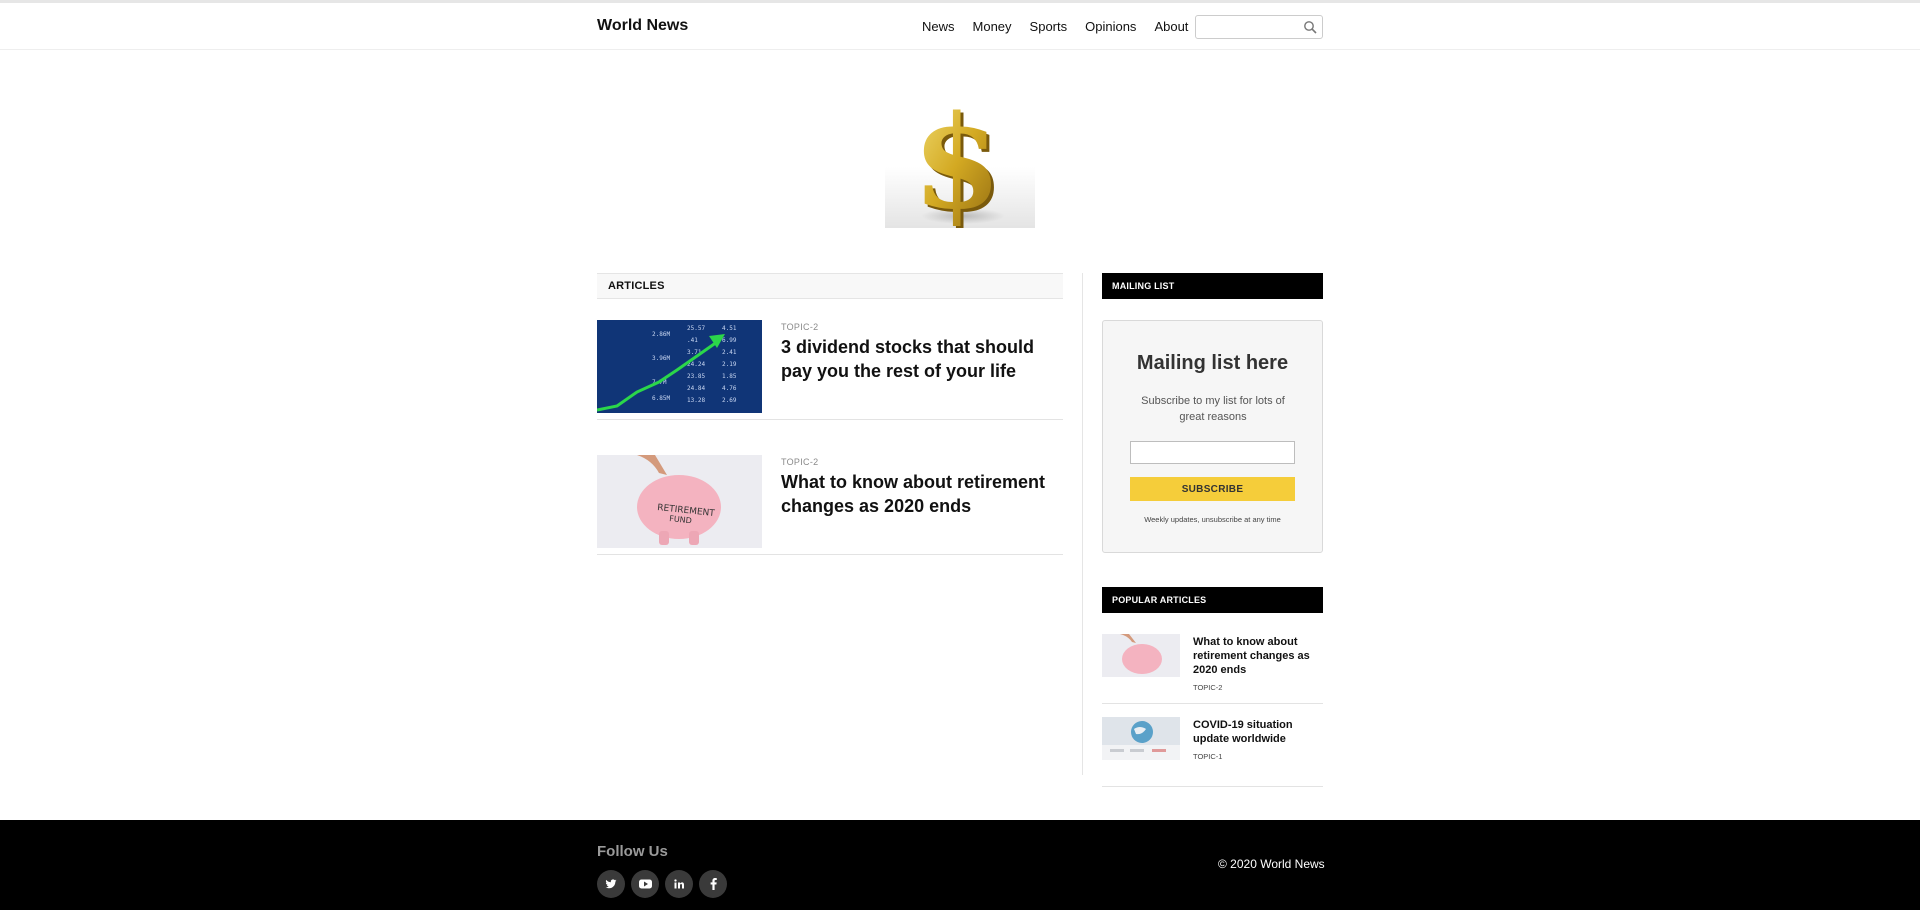 This screenshot has height=910, width=1920. What do you see at coordinates (729, 400) in the screenshot?
I see `svg-text: 2.69` at bounding box center [729, 400].